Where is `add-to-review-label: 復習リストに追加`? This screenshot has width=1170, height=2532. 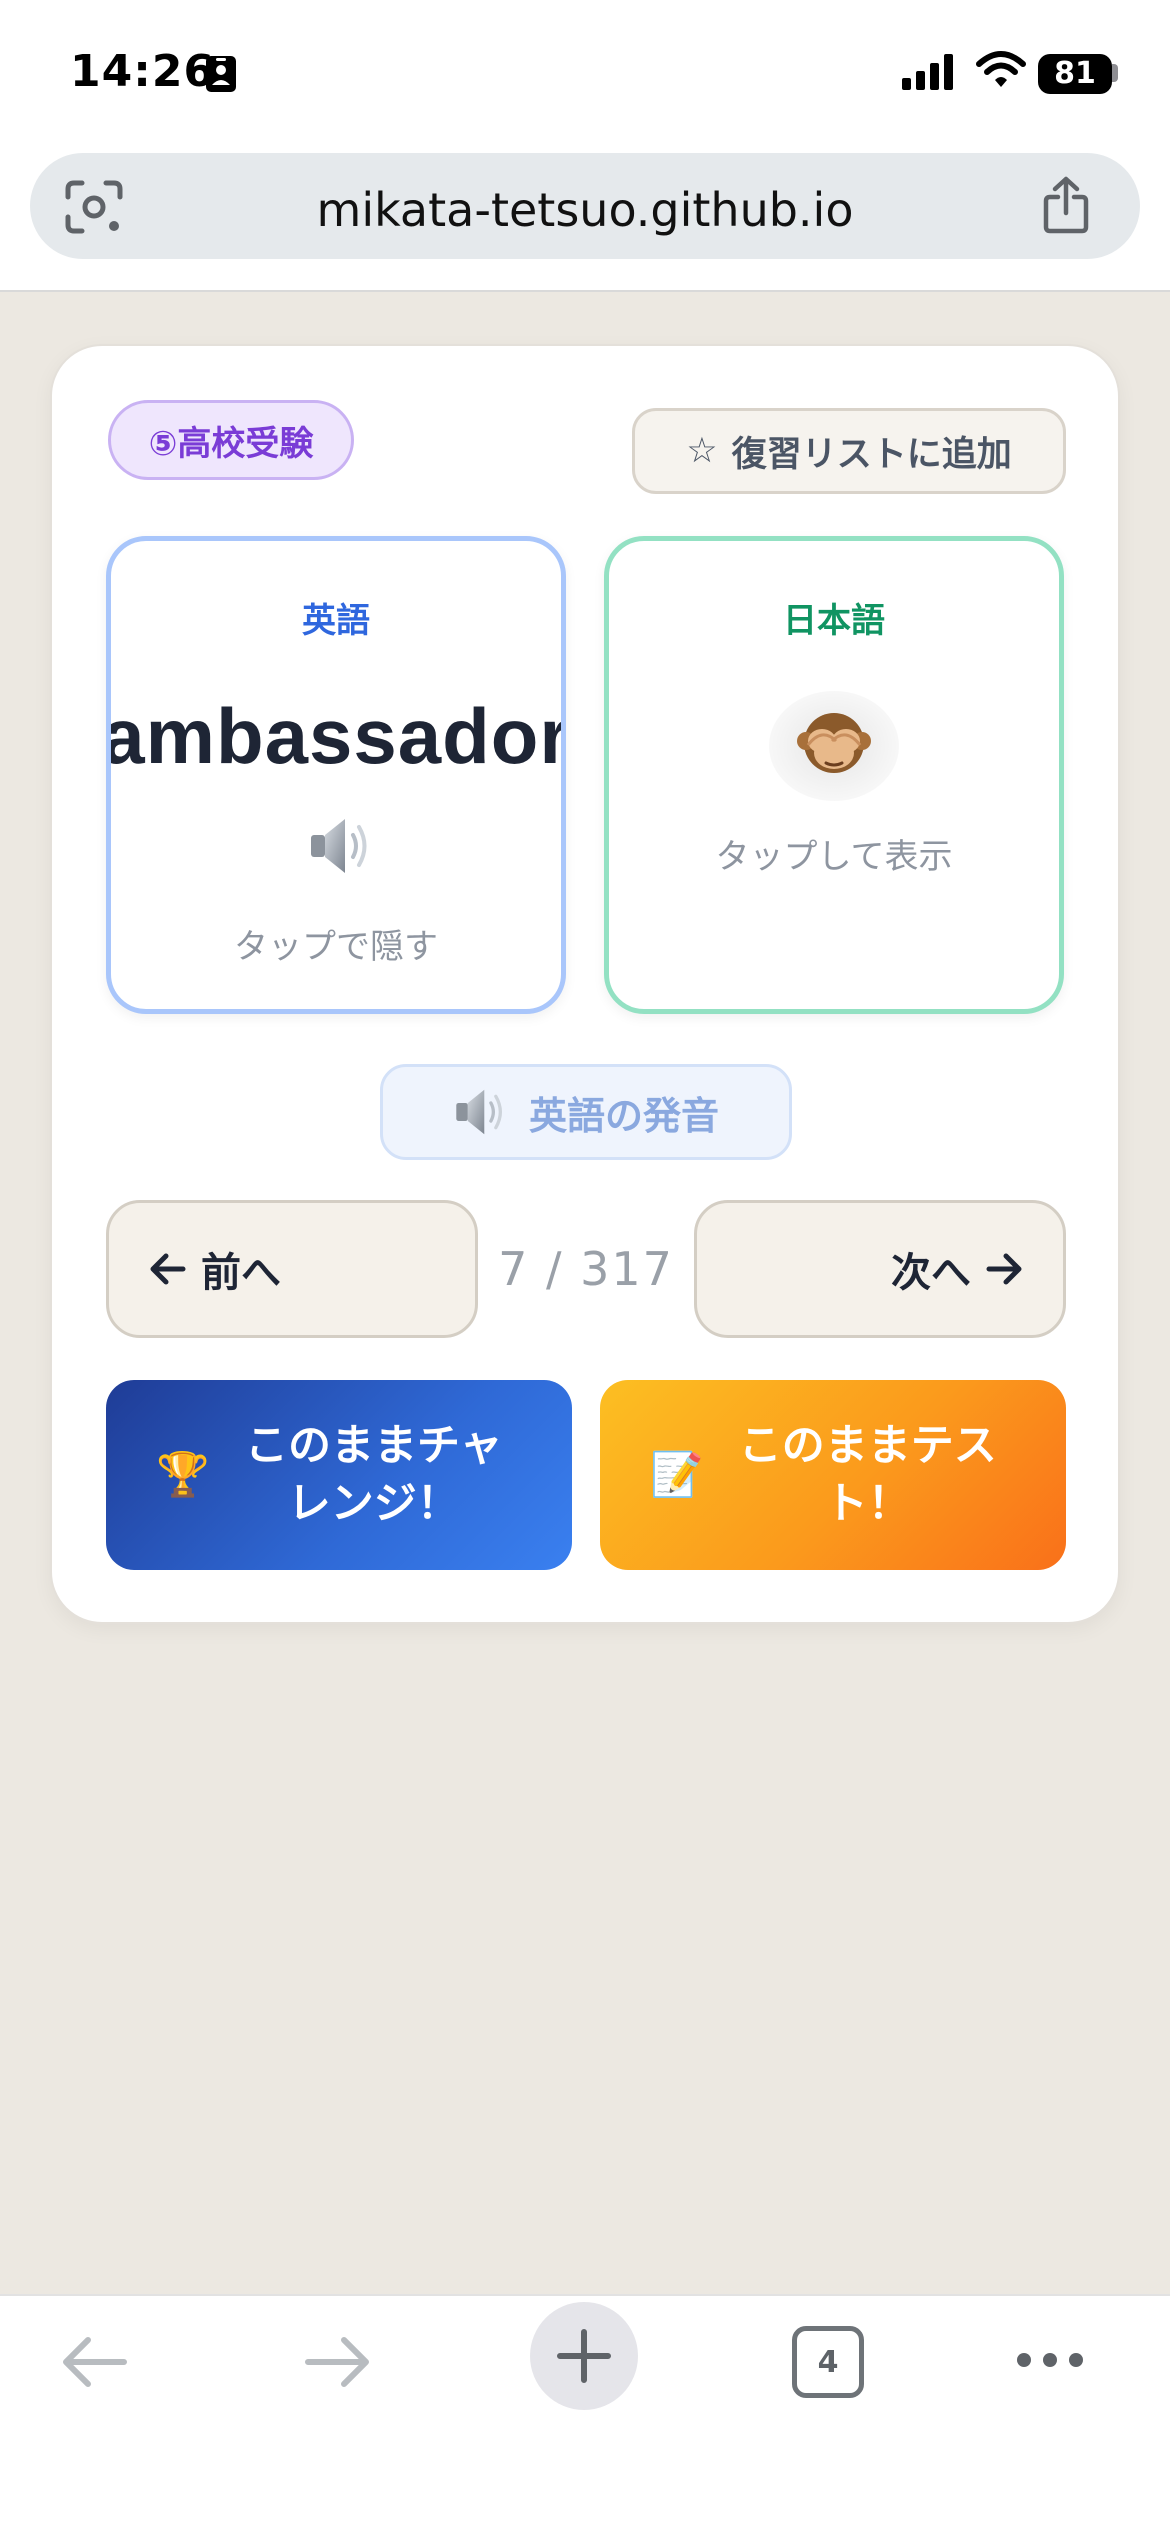 add-to-review-label: 復習リストに追加 is located at coordinates (871, 454).